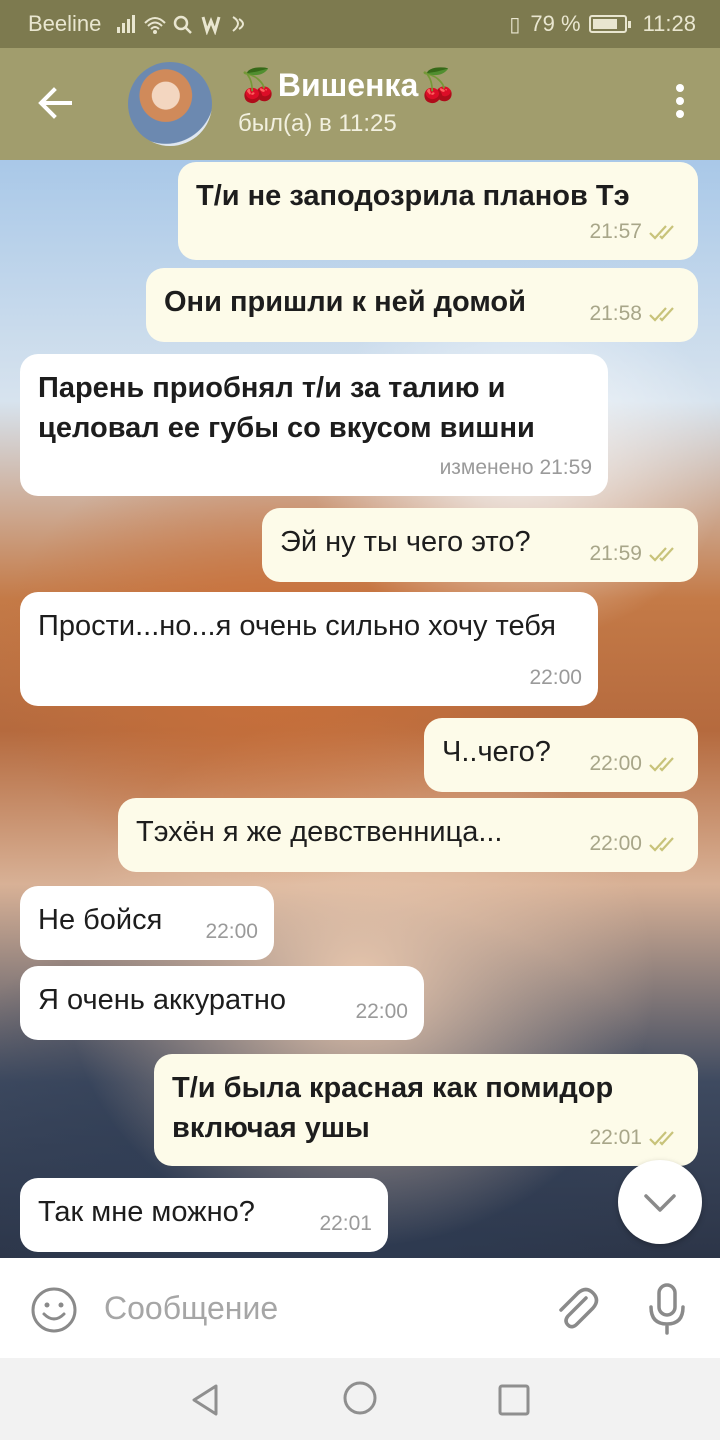 This screenshot has width=720, height=1440. I want to click on signal-wifi-icons, so click(181, 25).